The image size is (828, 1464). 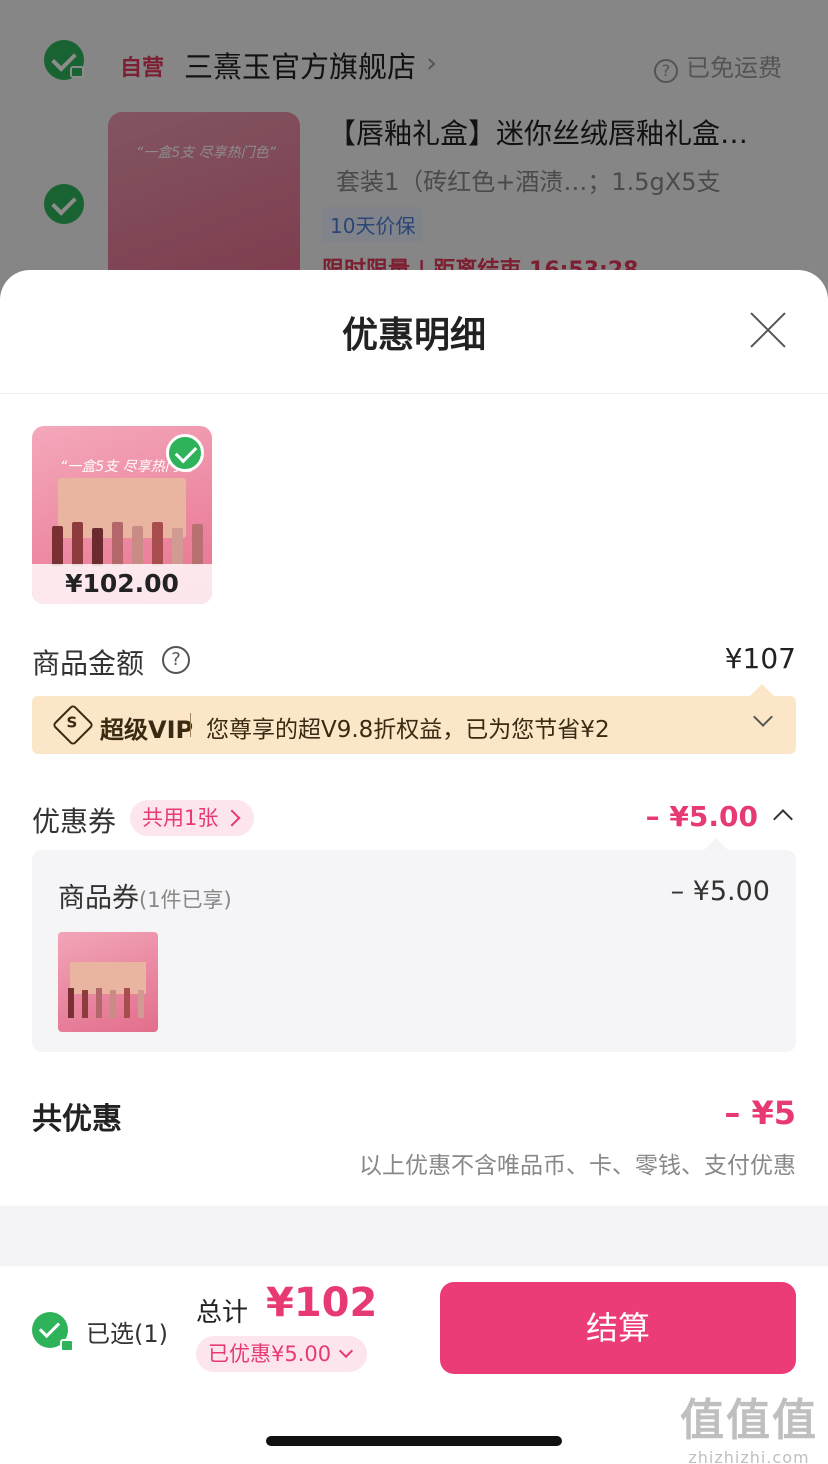 What do you see at coordinates (88, 663) in the screenshot?
I see `product-amount-label: 商品金额` at bounding box center [88, 663].